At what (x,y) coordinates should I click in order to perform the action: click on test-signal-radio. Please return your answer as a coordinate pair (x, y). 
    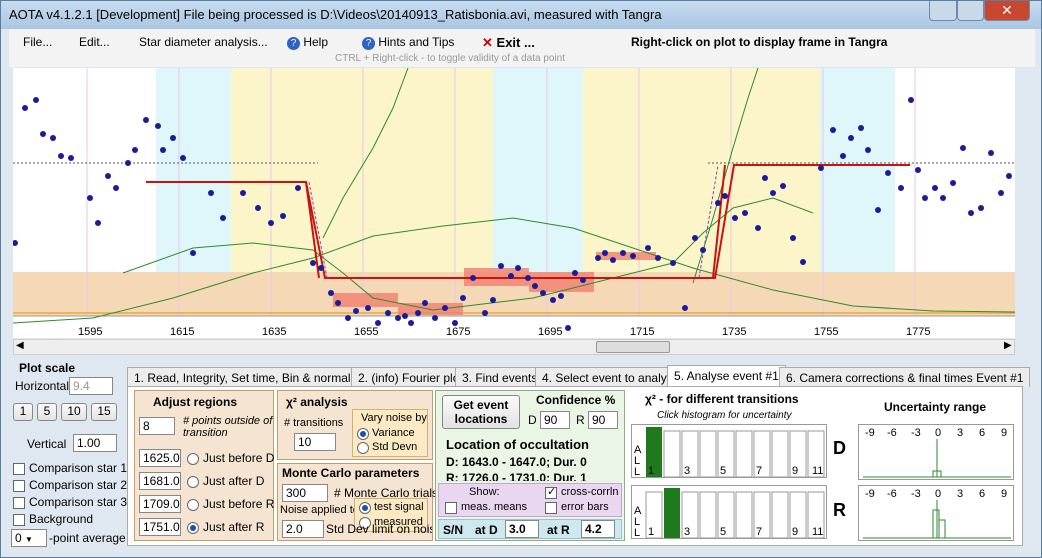
    Looking at the image, I should click on (365, 508).